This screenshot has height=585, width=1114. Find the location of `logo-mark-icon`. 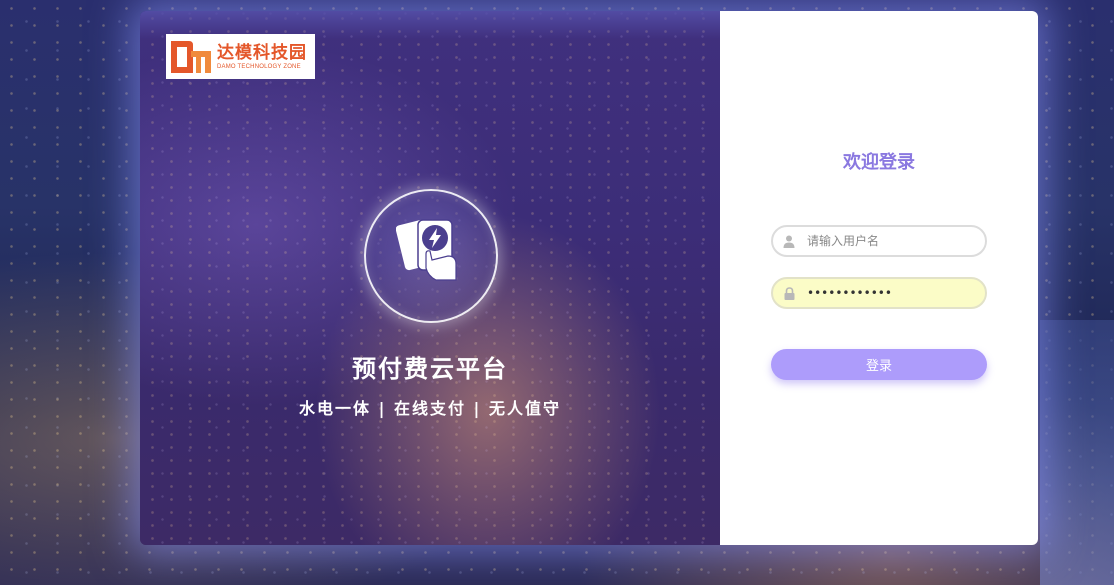

logo-mark-icon is located at coordinates (191, 57).